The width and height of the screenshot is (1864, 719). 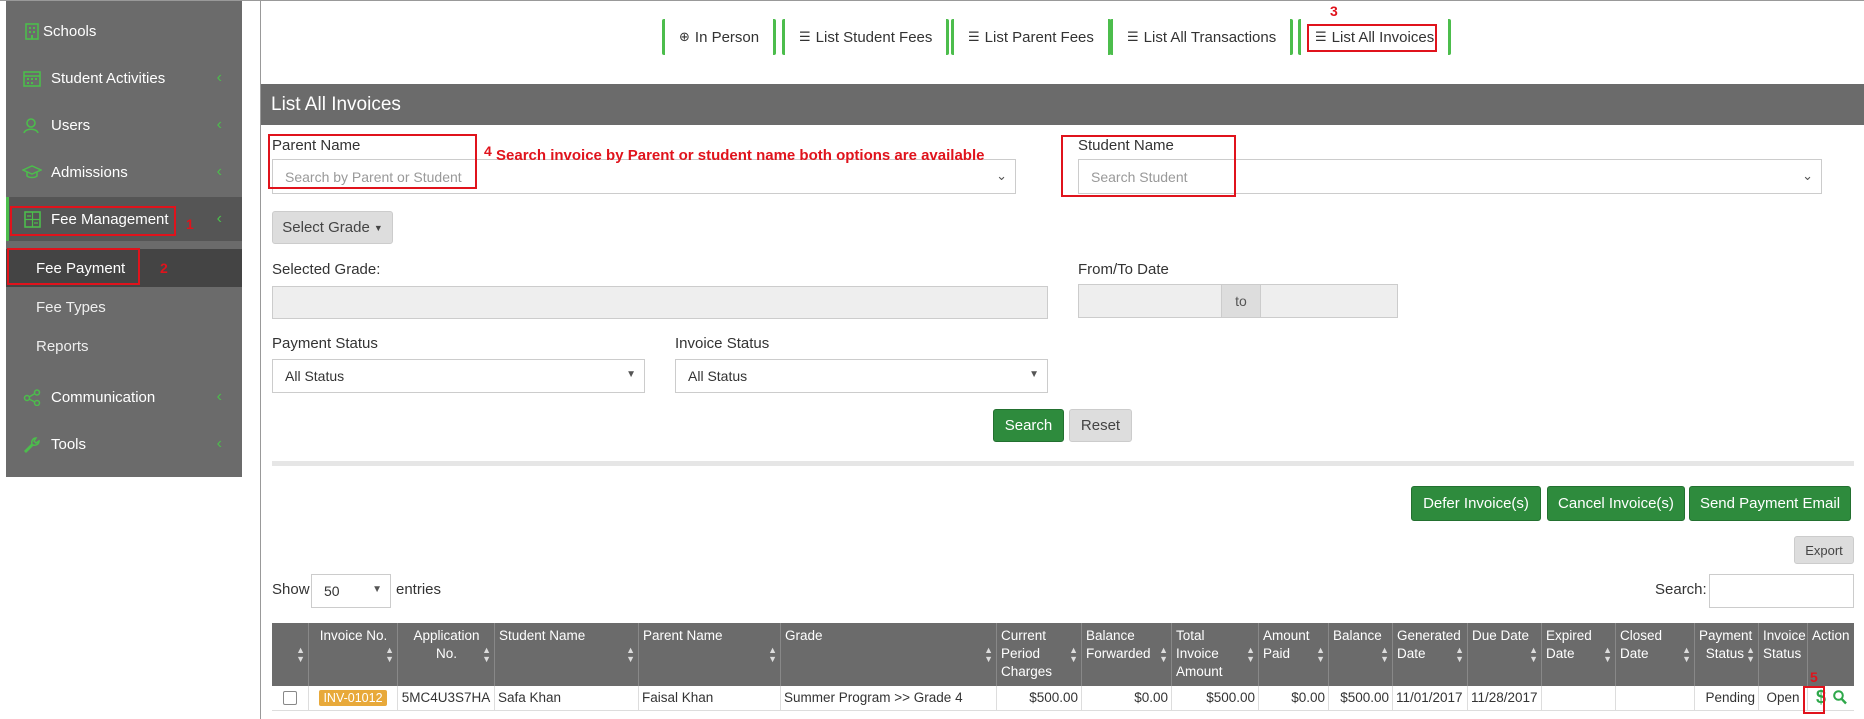 What do you see at coordinates (32, 78) in the screenshot?
I see `calendar-icon` at bounding box center [32, 78].